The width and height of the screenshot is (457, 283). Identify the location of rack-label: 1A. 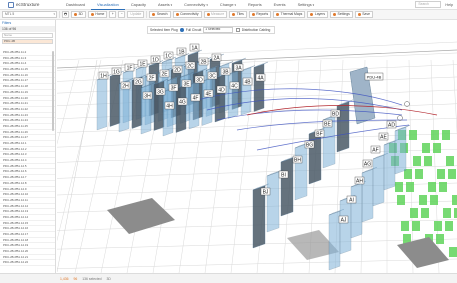
(194, 47).